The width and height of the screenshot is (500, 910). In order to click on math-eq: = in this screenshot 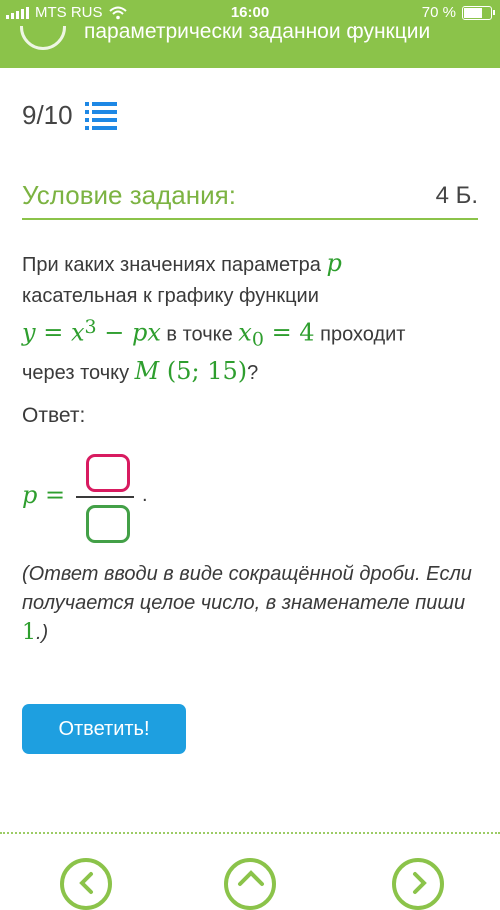, I will do `click(53, 332)`.